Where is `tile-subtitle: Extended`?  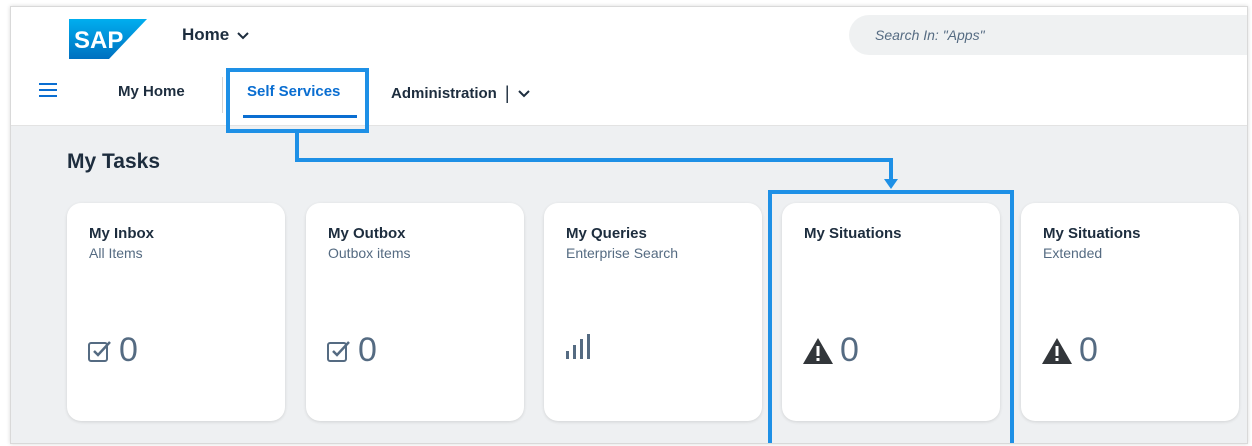
tile-subtitle: Extended is located at coordinates (1073, 253).